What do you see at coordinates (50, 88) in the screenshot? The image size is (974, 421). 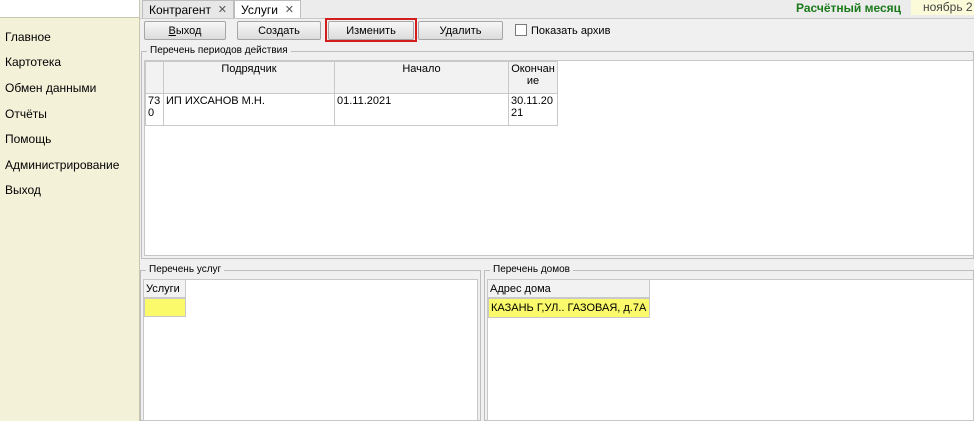 I see `sidebar-item-data-exchange: Обмен данными` at bounding box center [50, 88].